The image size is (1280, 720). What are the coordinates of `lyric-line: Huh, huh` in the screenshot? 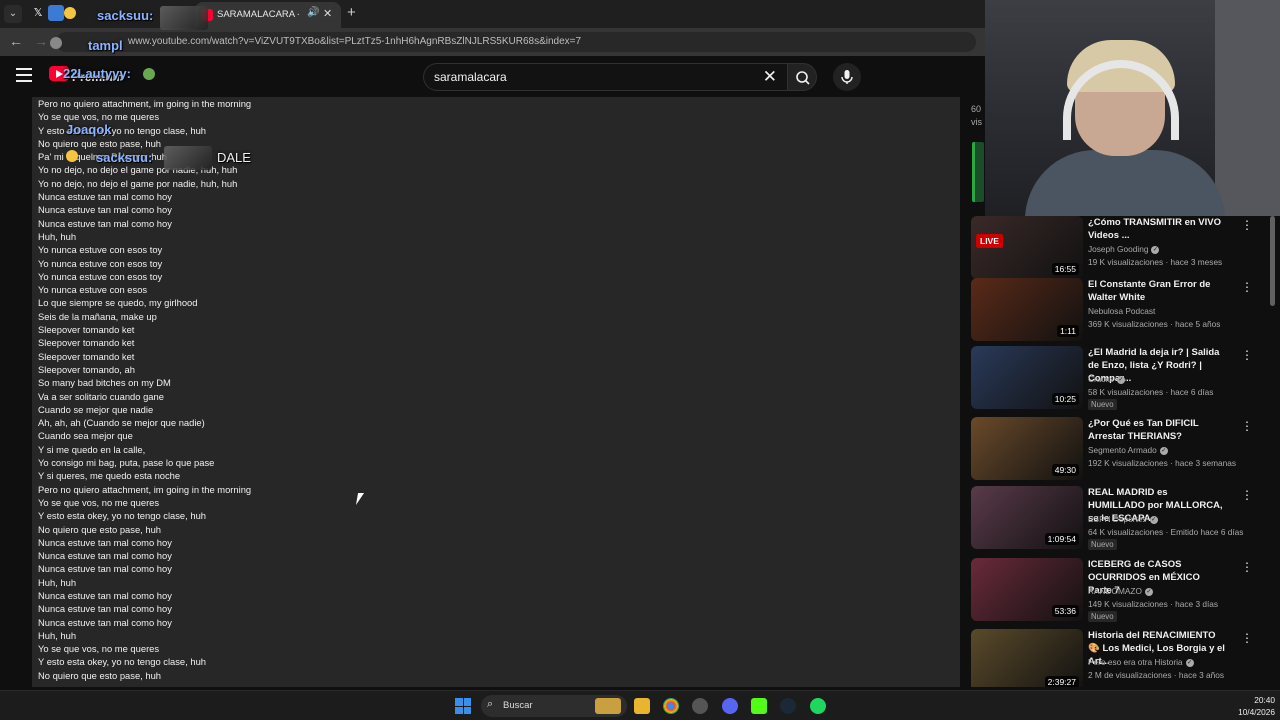 It's located at (57, 236).